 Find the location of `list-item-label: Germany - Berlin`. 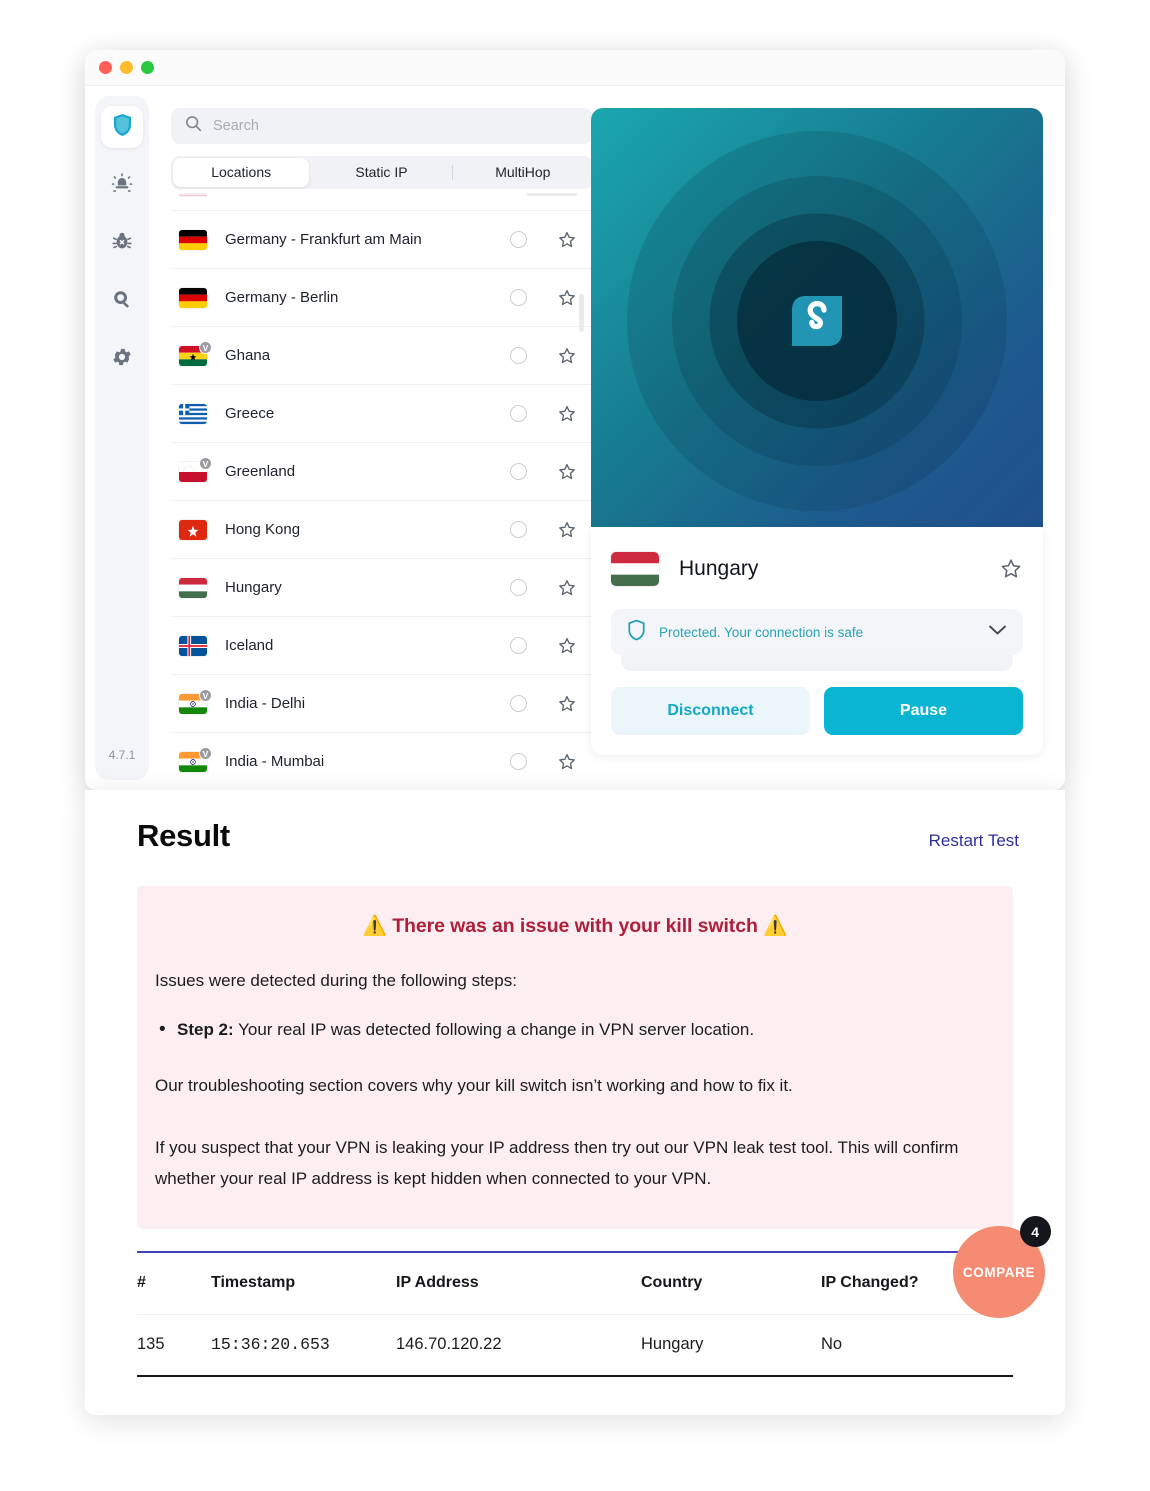

list-item-label: Germany - Berlin is located at coordinates (282, 297).